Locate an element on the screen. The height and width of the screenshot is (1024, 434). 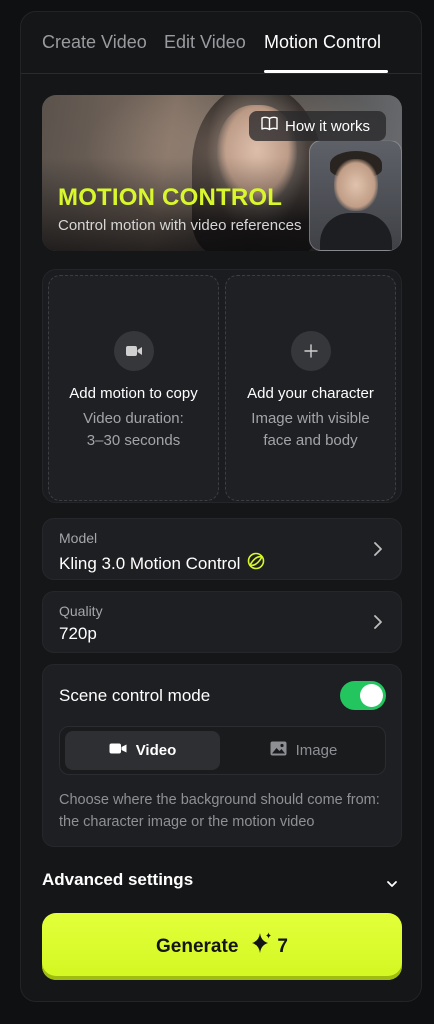
scene-option-image-label: Image is located at coordinates (316, 750).